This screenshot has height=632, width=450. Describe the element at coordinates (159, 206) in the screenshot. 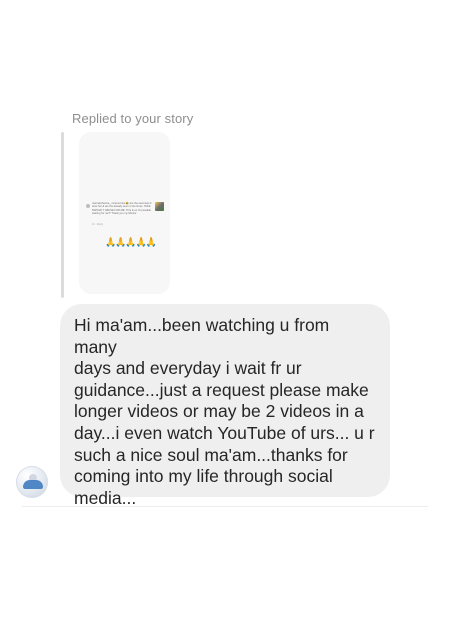

I see `story-preview-thumbnail` at that location.